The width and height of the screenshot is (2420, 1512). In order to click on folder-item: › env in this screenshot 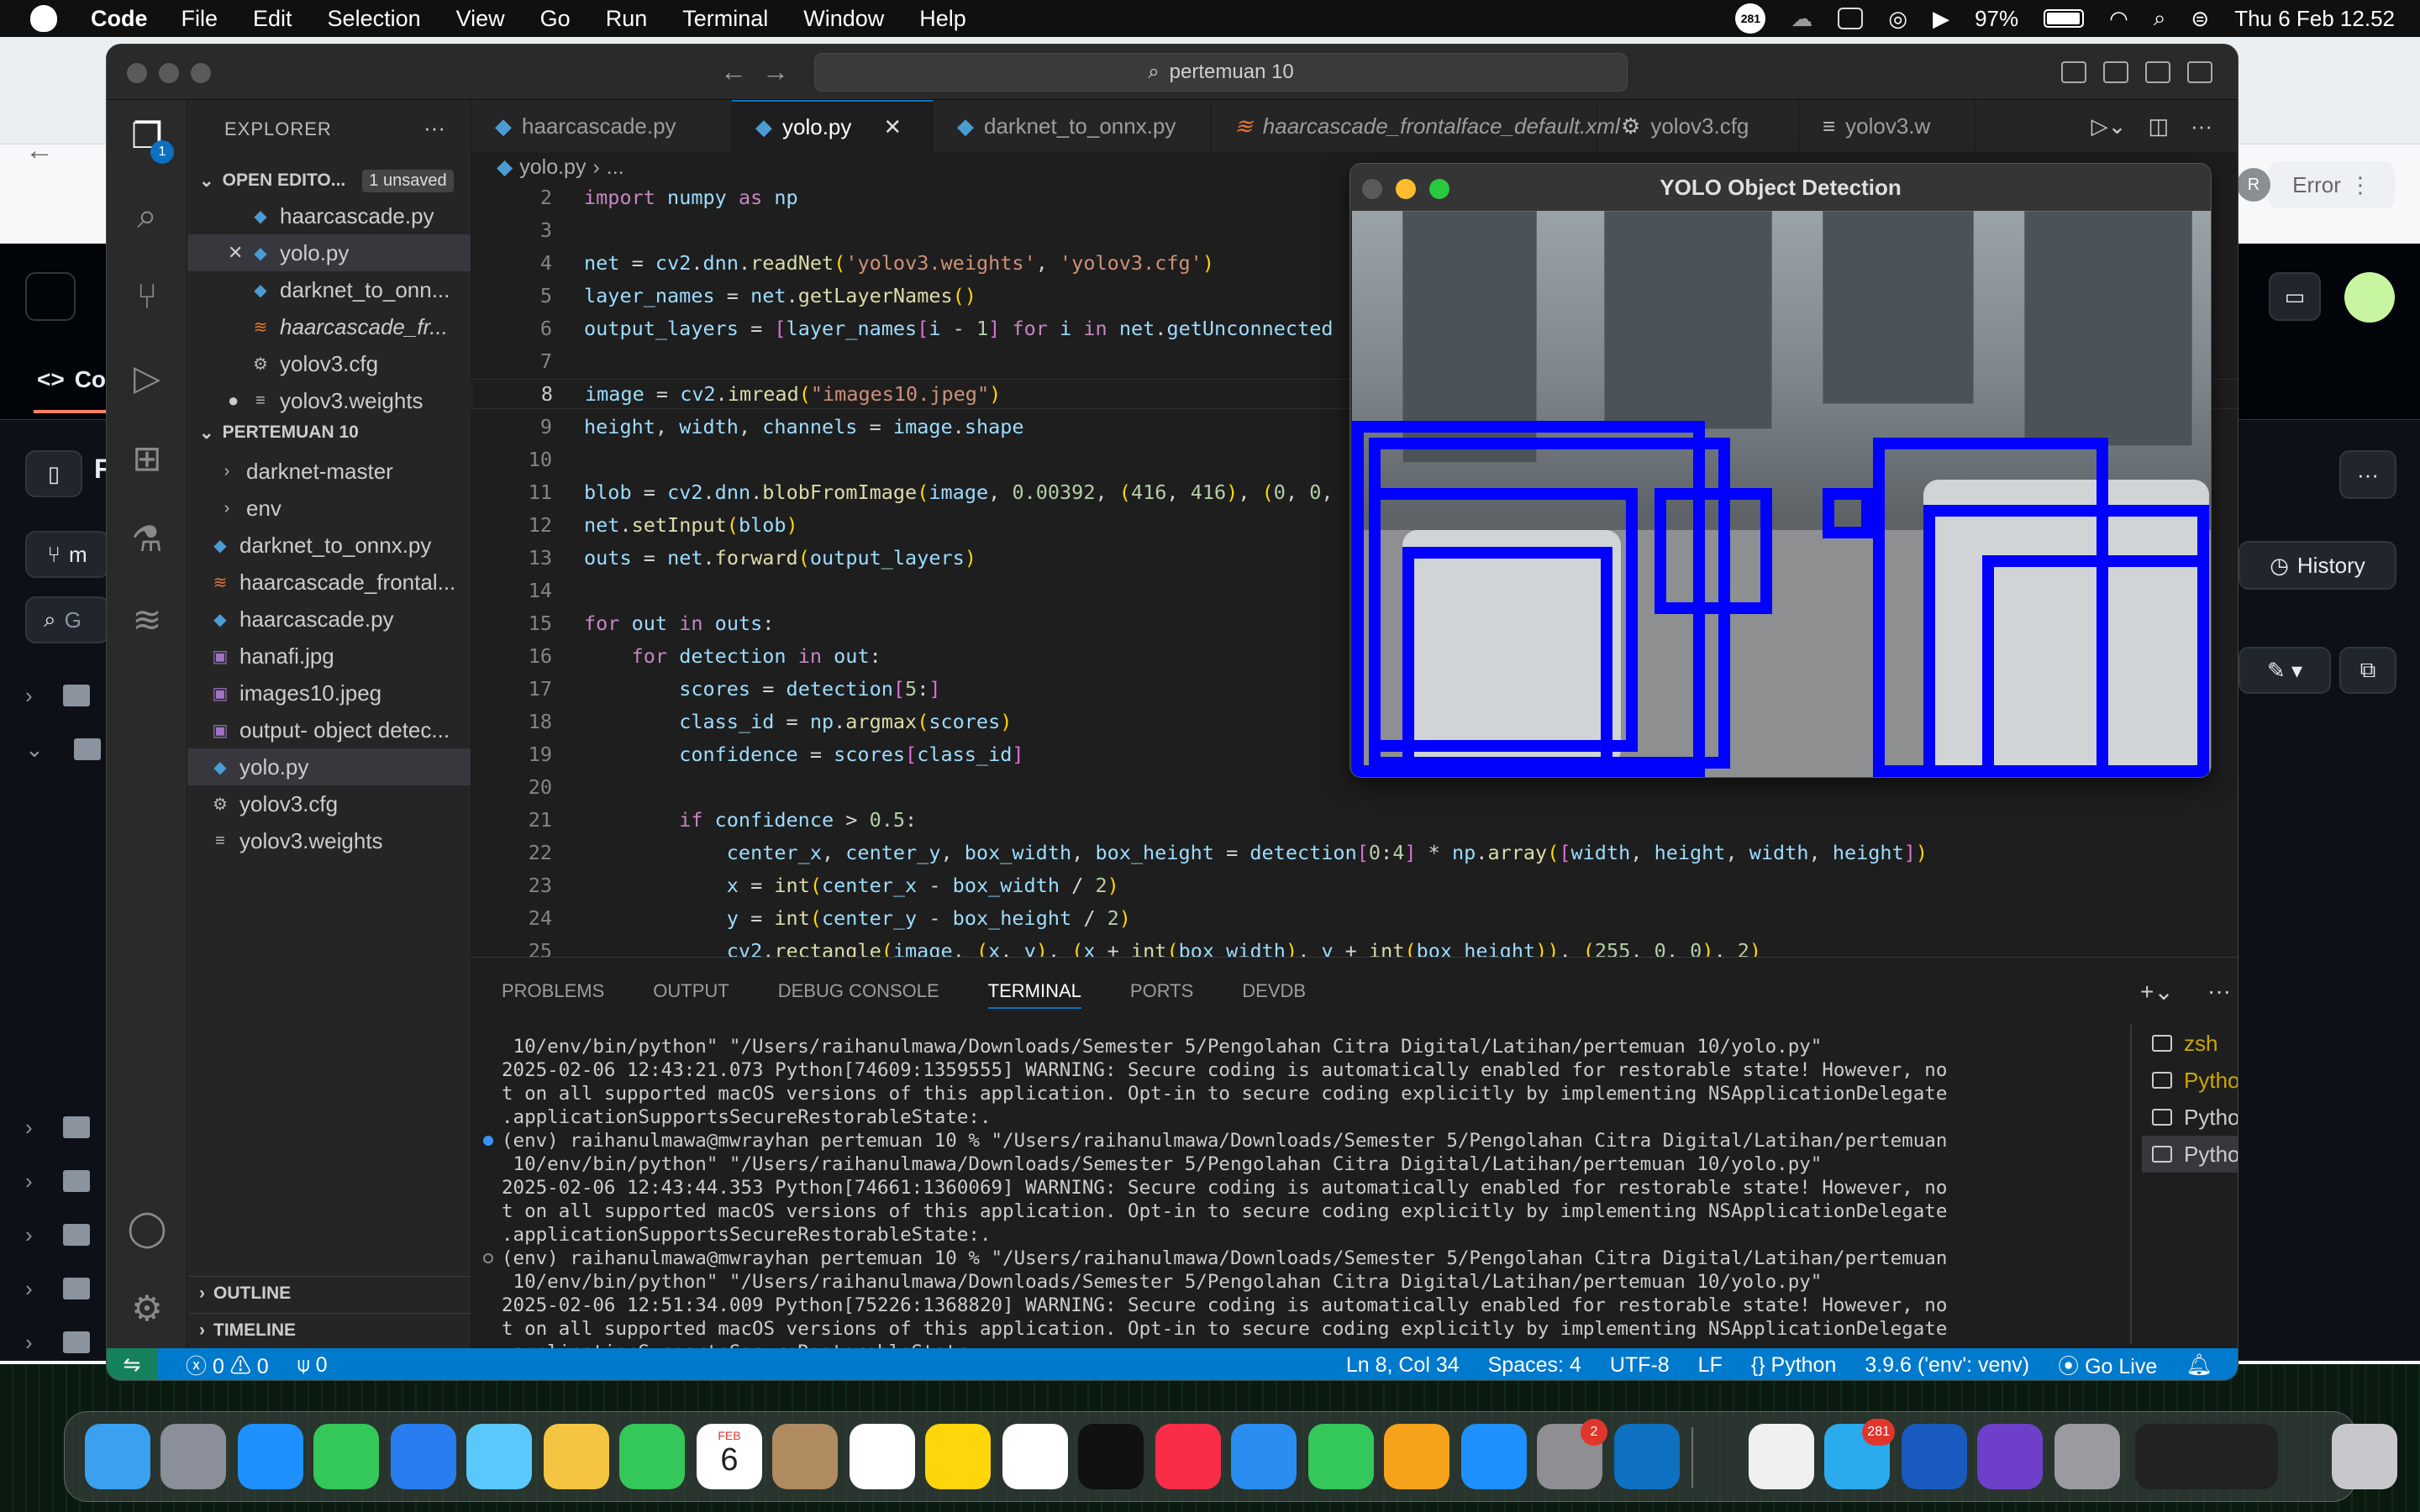, I will do `click(329, 508)`.